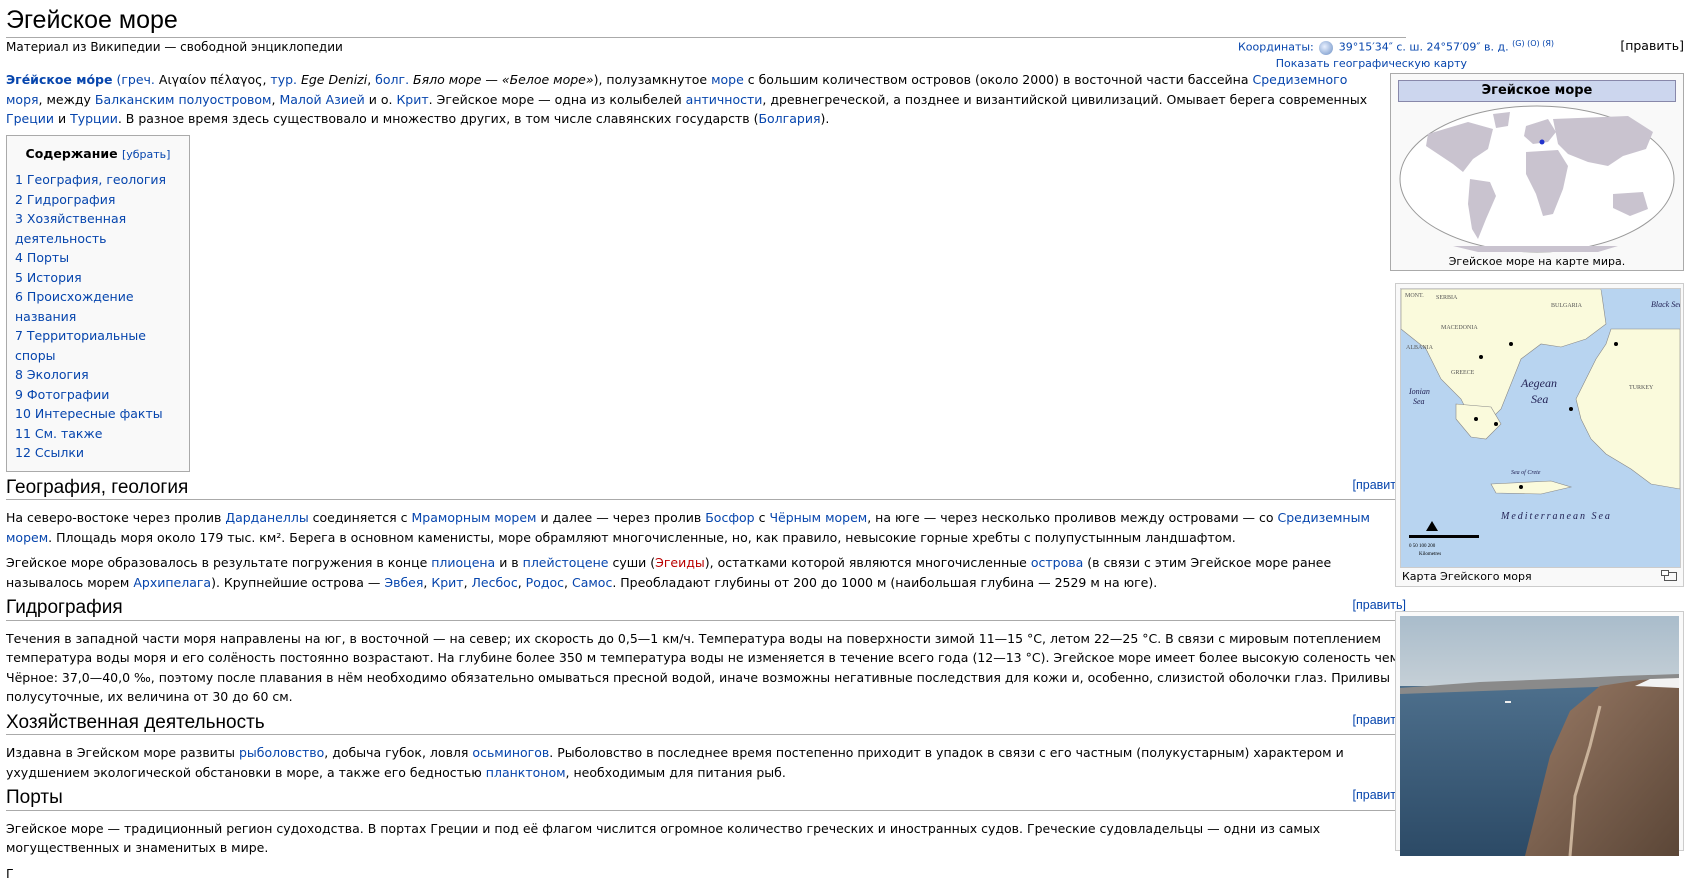  I want to click on crete-link: Крит, so click(412, 99).